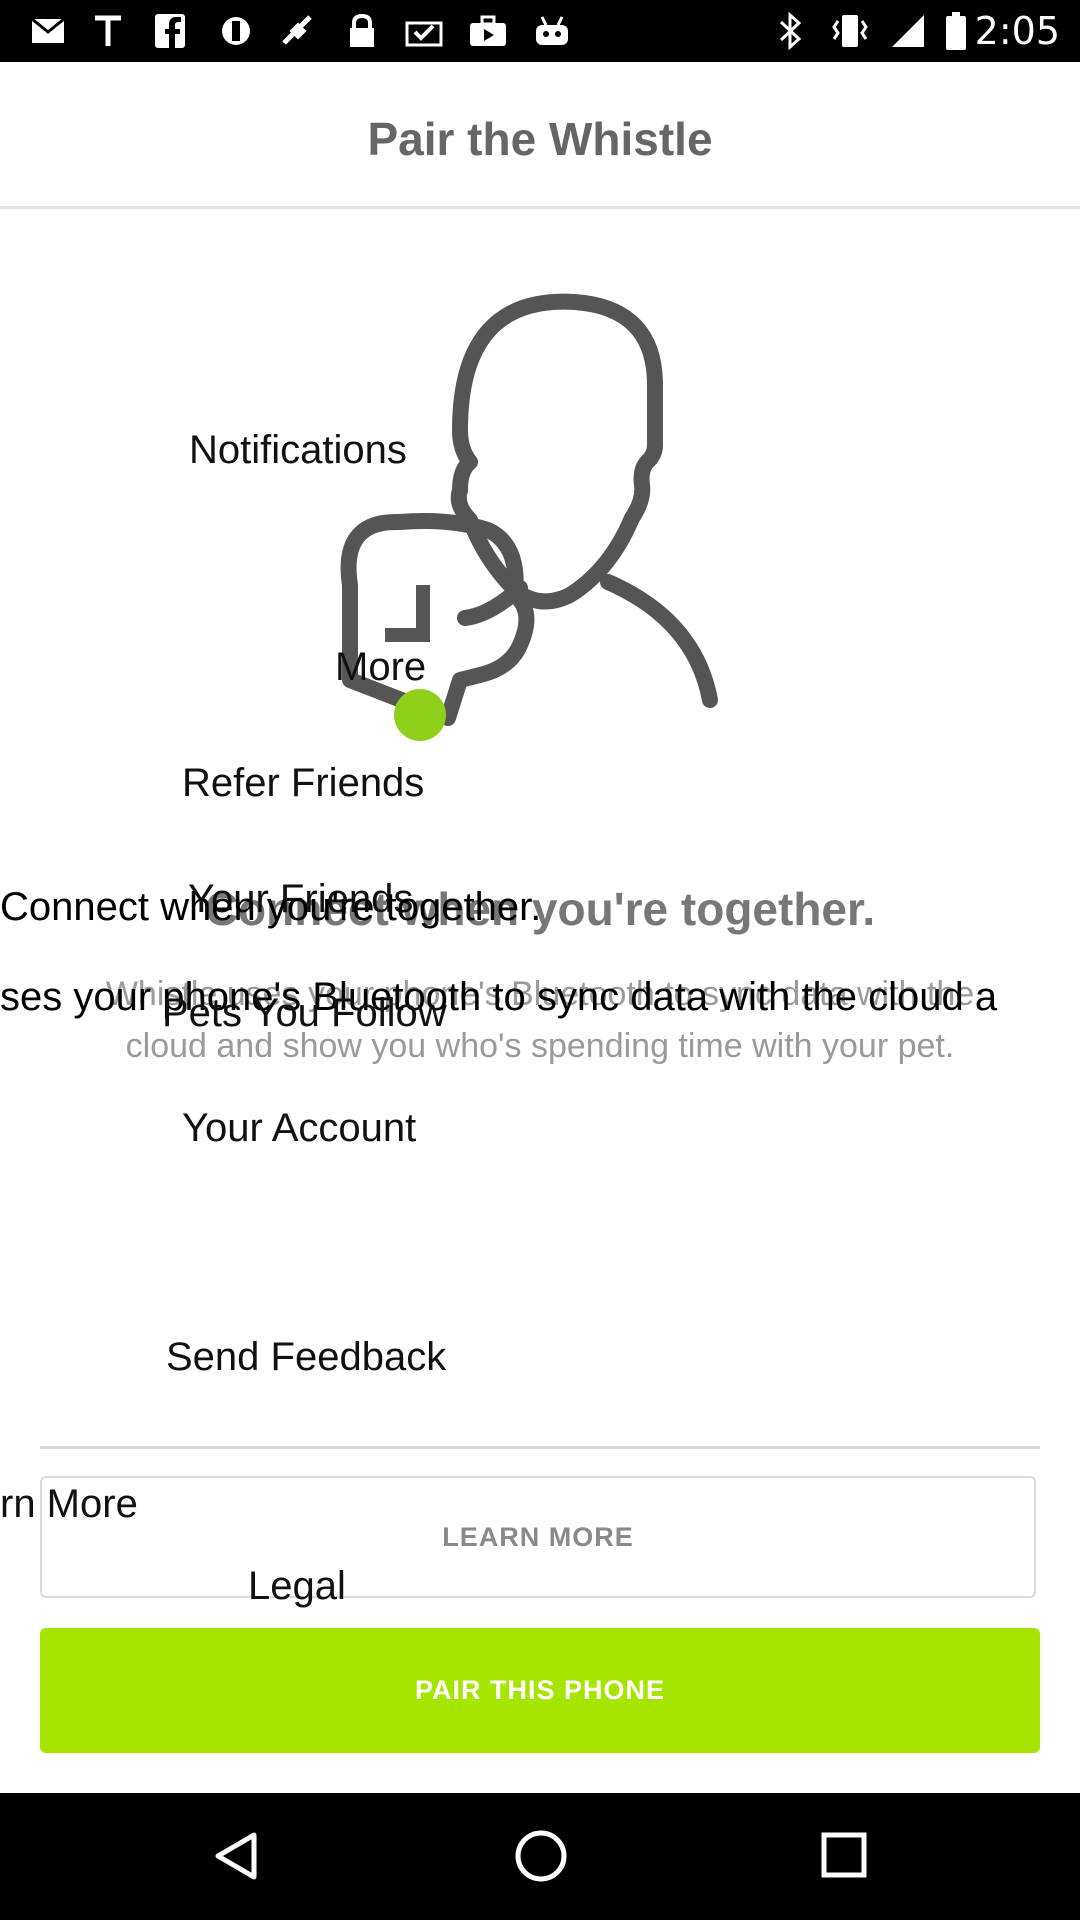 This screenshot has width=1080, height=1920. Describe the element at coordinates (540, 207) in the screenshot. I see `header-divider` at that location.